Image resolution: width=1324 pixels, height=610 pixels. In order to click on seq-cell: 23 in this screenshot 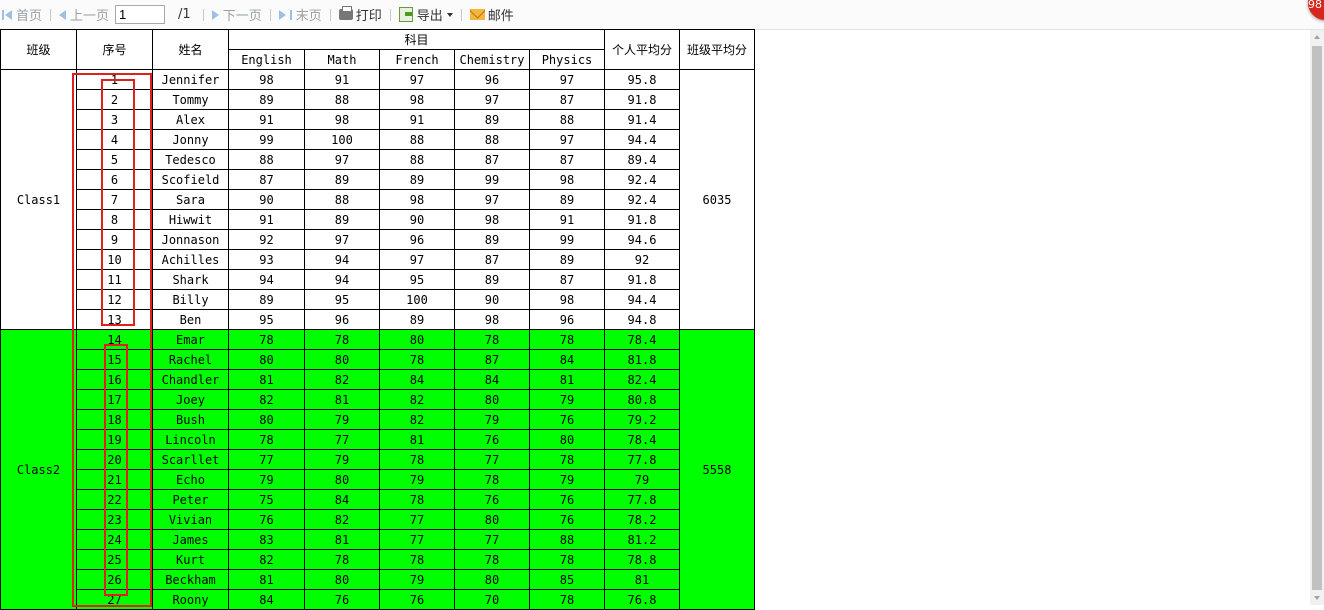, I will do `click(114, 519)`.